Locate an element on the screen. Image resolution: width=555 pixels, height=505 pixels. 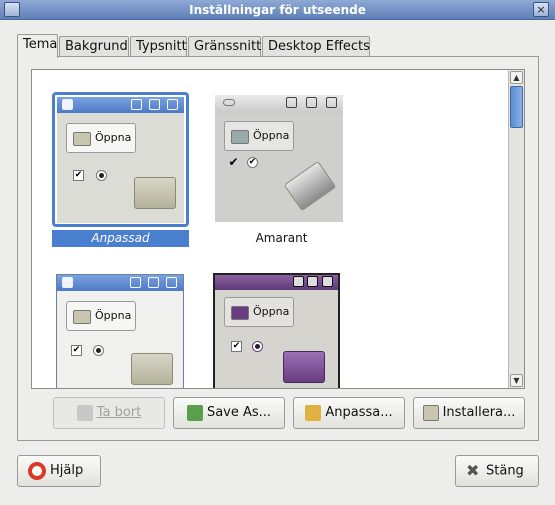
trash-icon is located at coordinates (84, 412).